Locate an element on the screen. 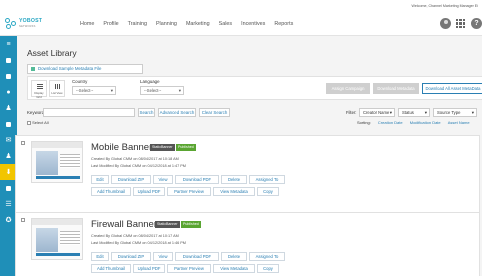 Image resolution: width=482 pixels, height=276 pixels. keyword-label: Keyword is located at coordinates (36, 112).